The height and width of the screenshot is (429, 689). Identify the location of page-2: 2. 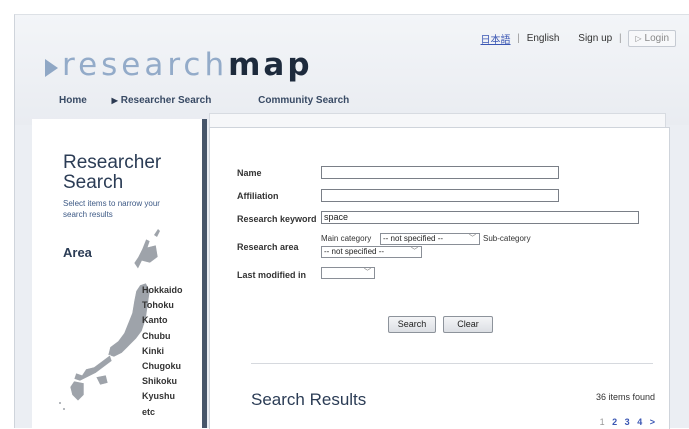
(614, 422).